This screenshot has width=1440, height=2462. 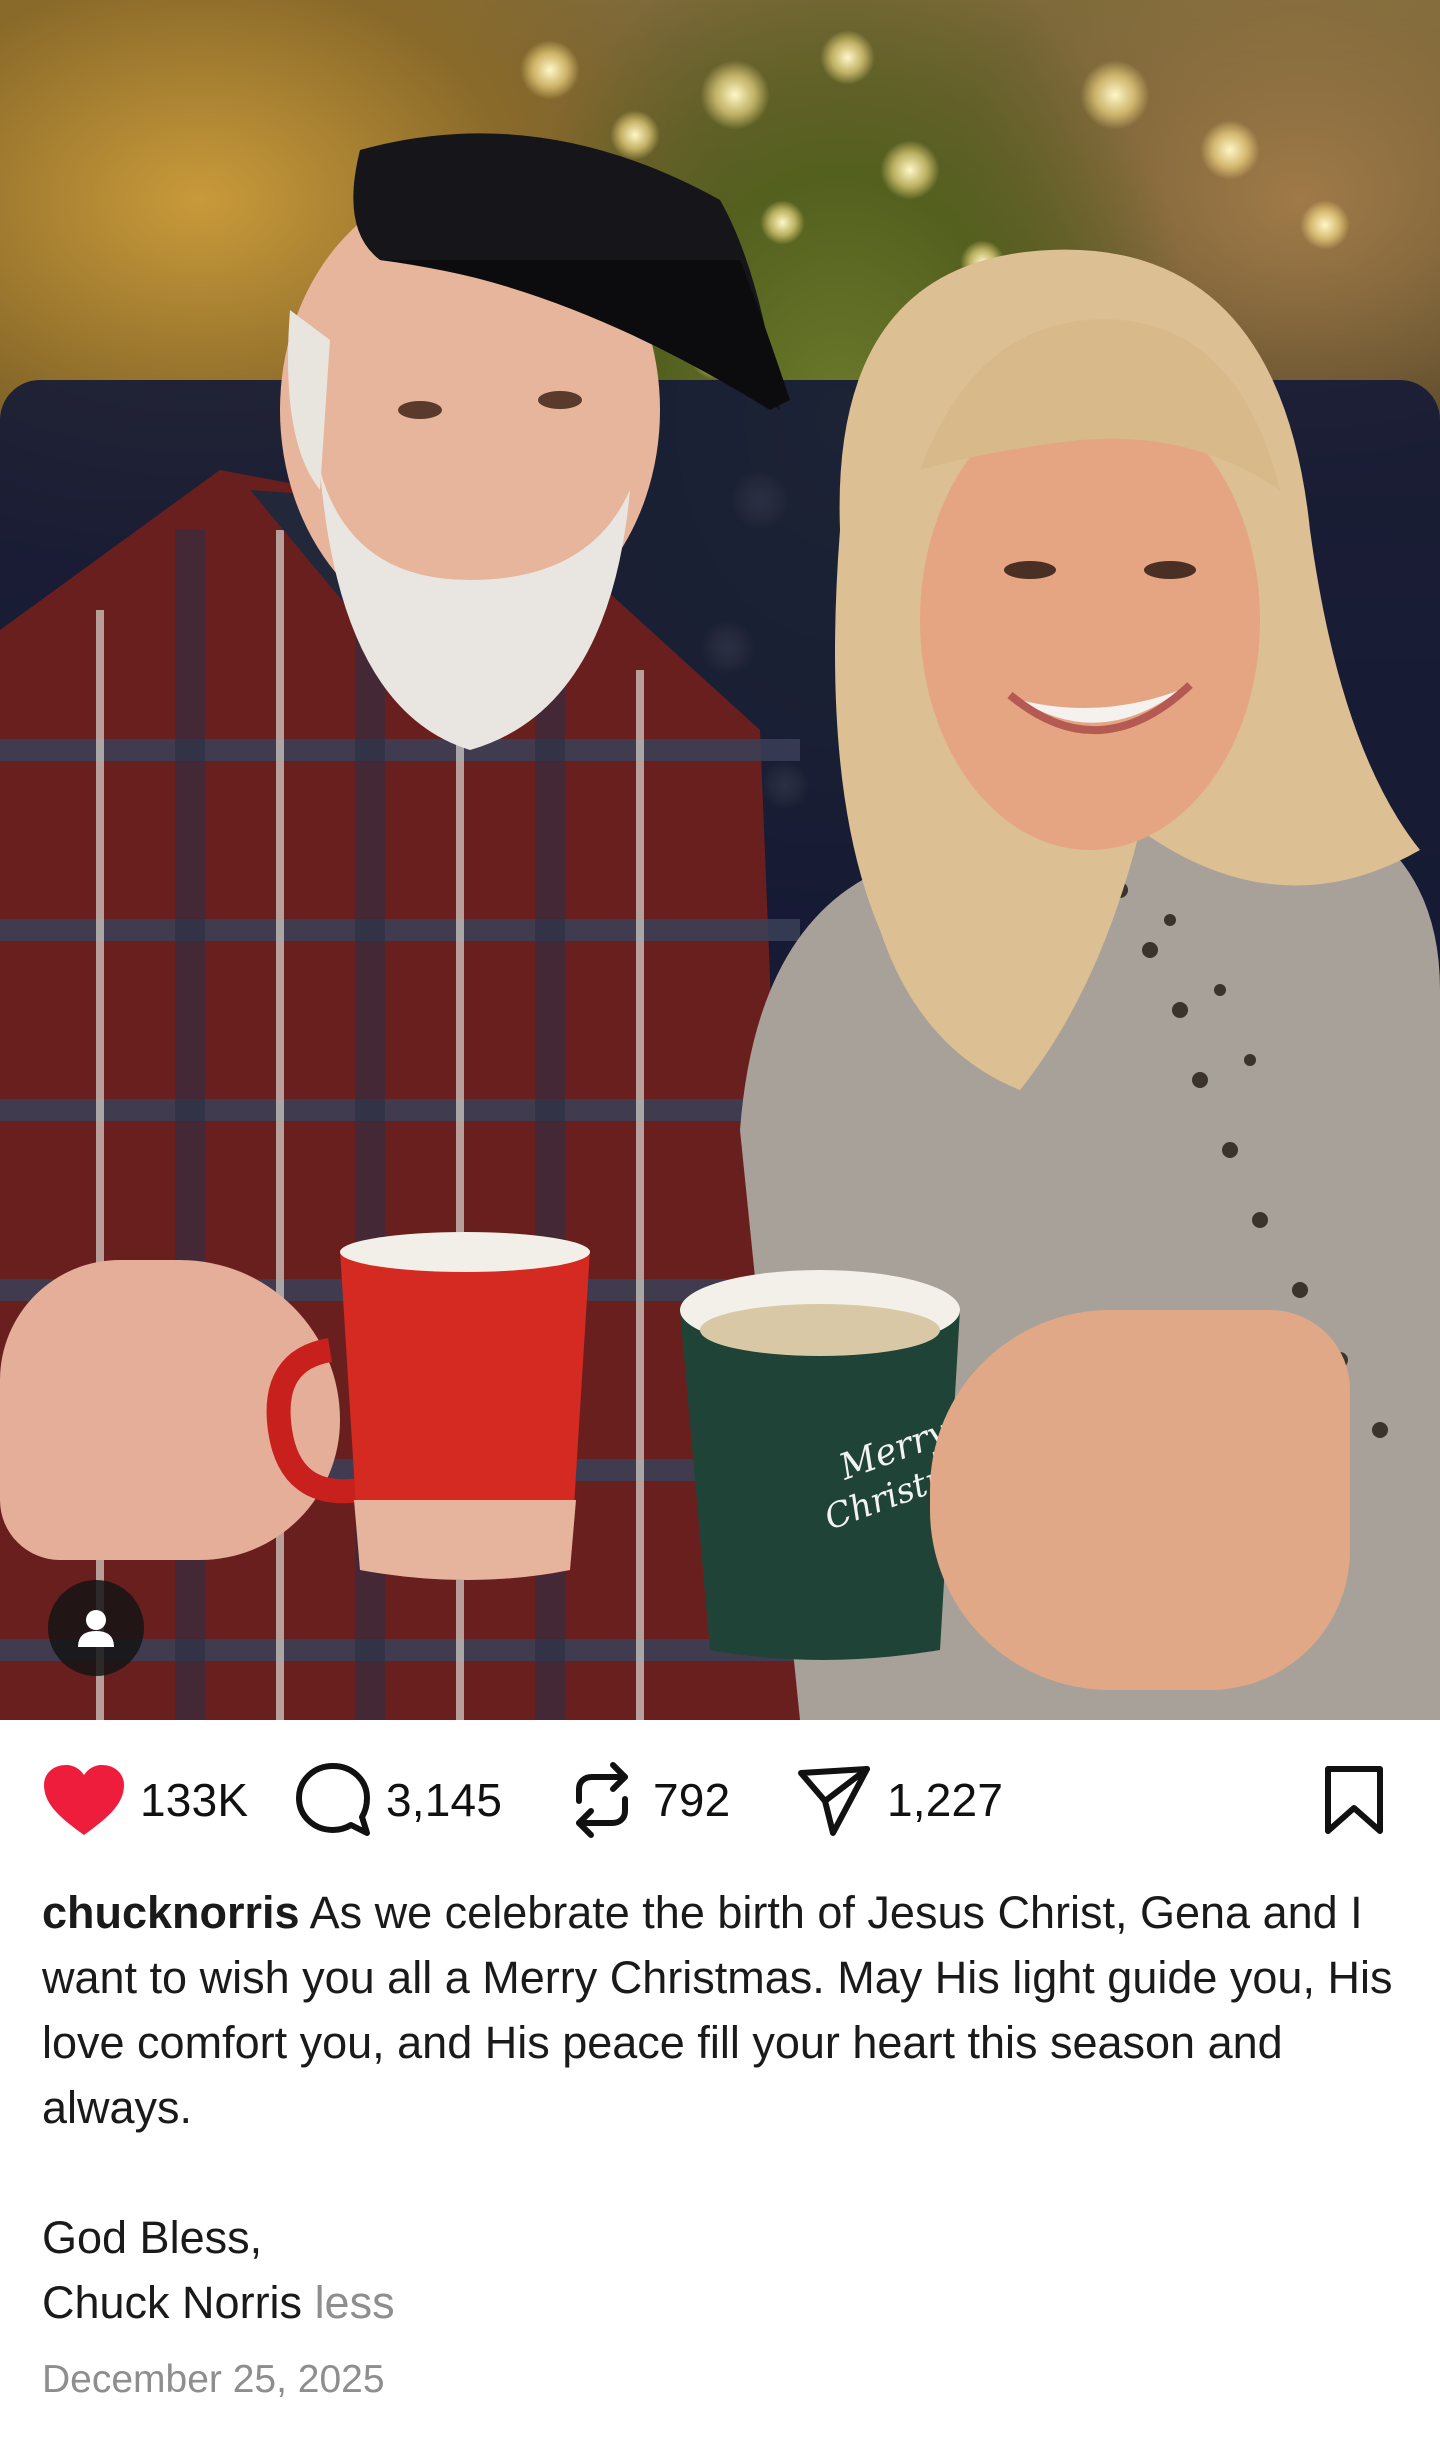 I want to click on like-button: 133K, so click(x=145, y=1800).